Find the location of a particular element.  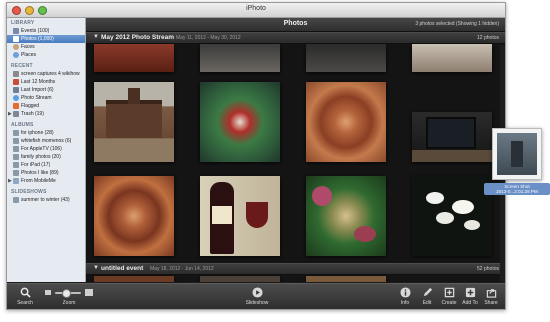

search-label: Search is located at coordinates (25, 303).